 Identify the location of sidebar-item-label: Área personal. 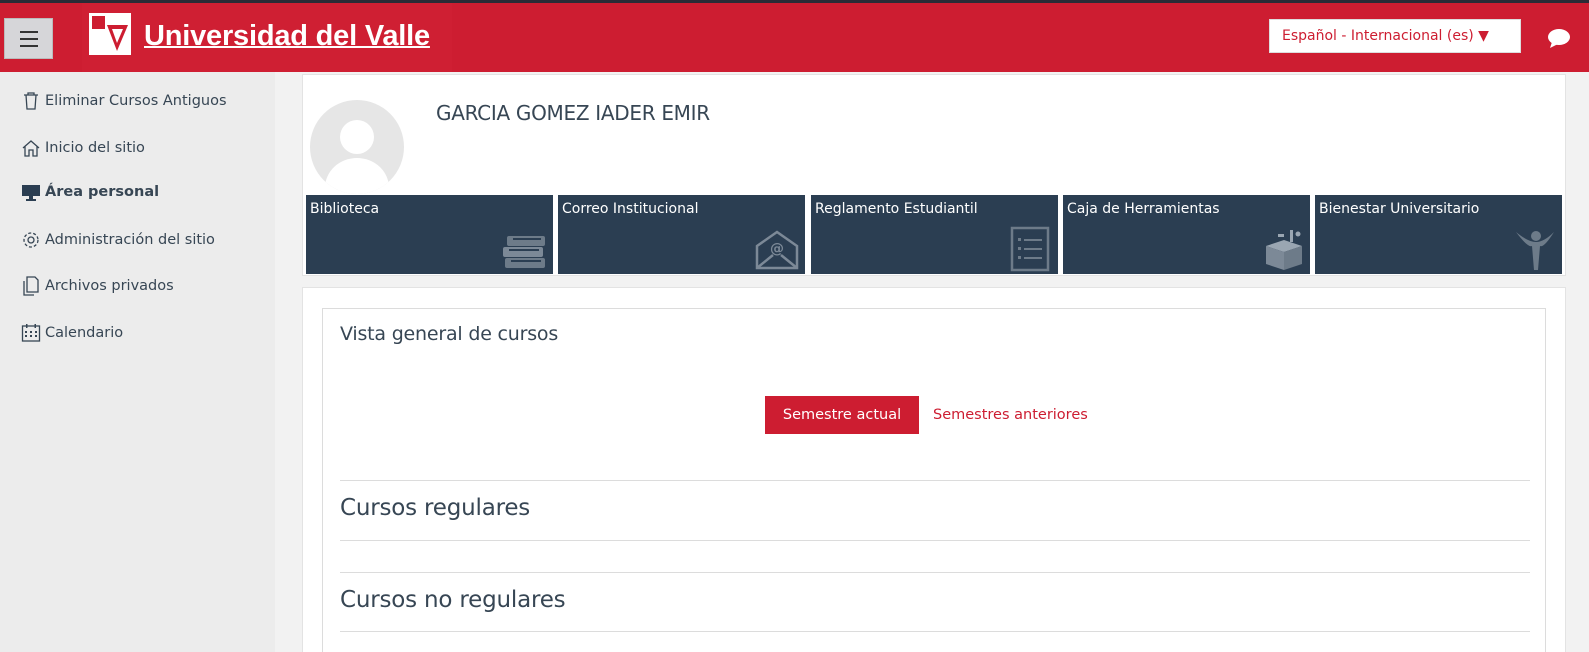
(102, 192).